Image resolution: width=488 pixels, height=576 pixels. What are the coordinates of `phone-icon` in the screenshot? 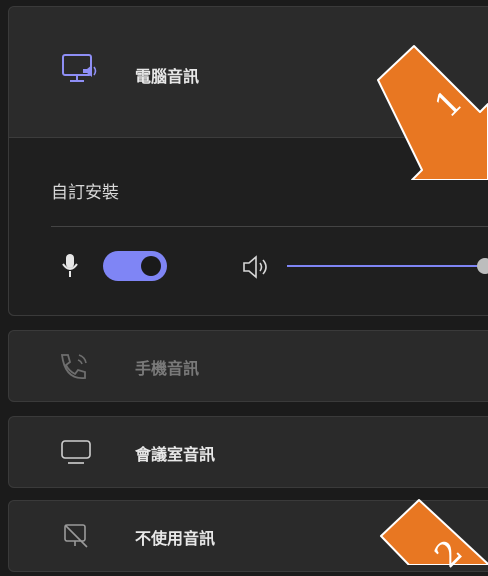 It's located at (73, 366).